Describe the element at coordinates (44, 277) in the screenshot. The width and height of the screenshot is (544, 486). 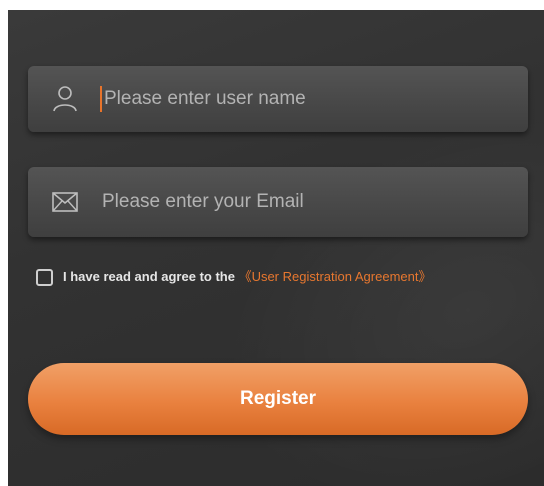
I see `agreement-checkbox` at that location.